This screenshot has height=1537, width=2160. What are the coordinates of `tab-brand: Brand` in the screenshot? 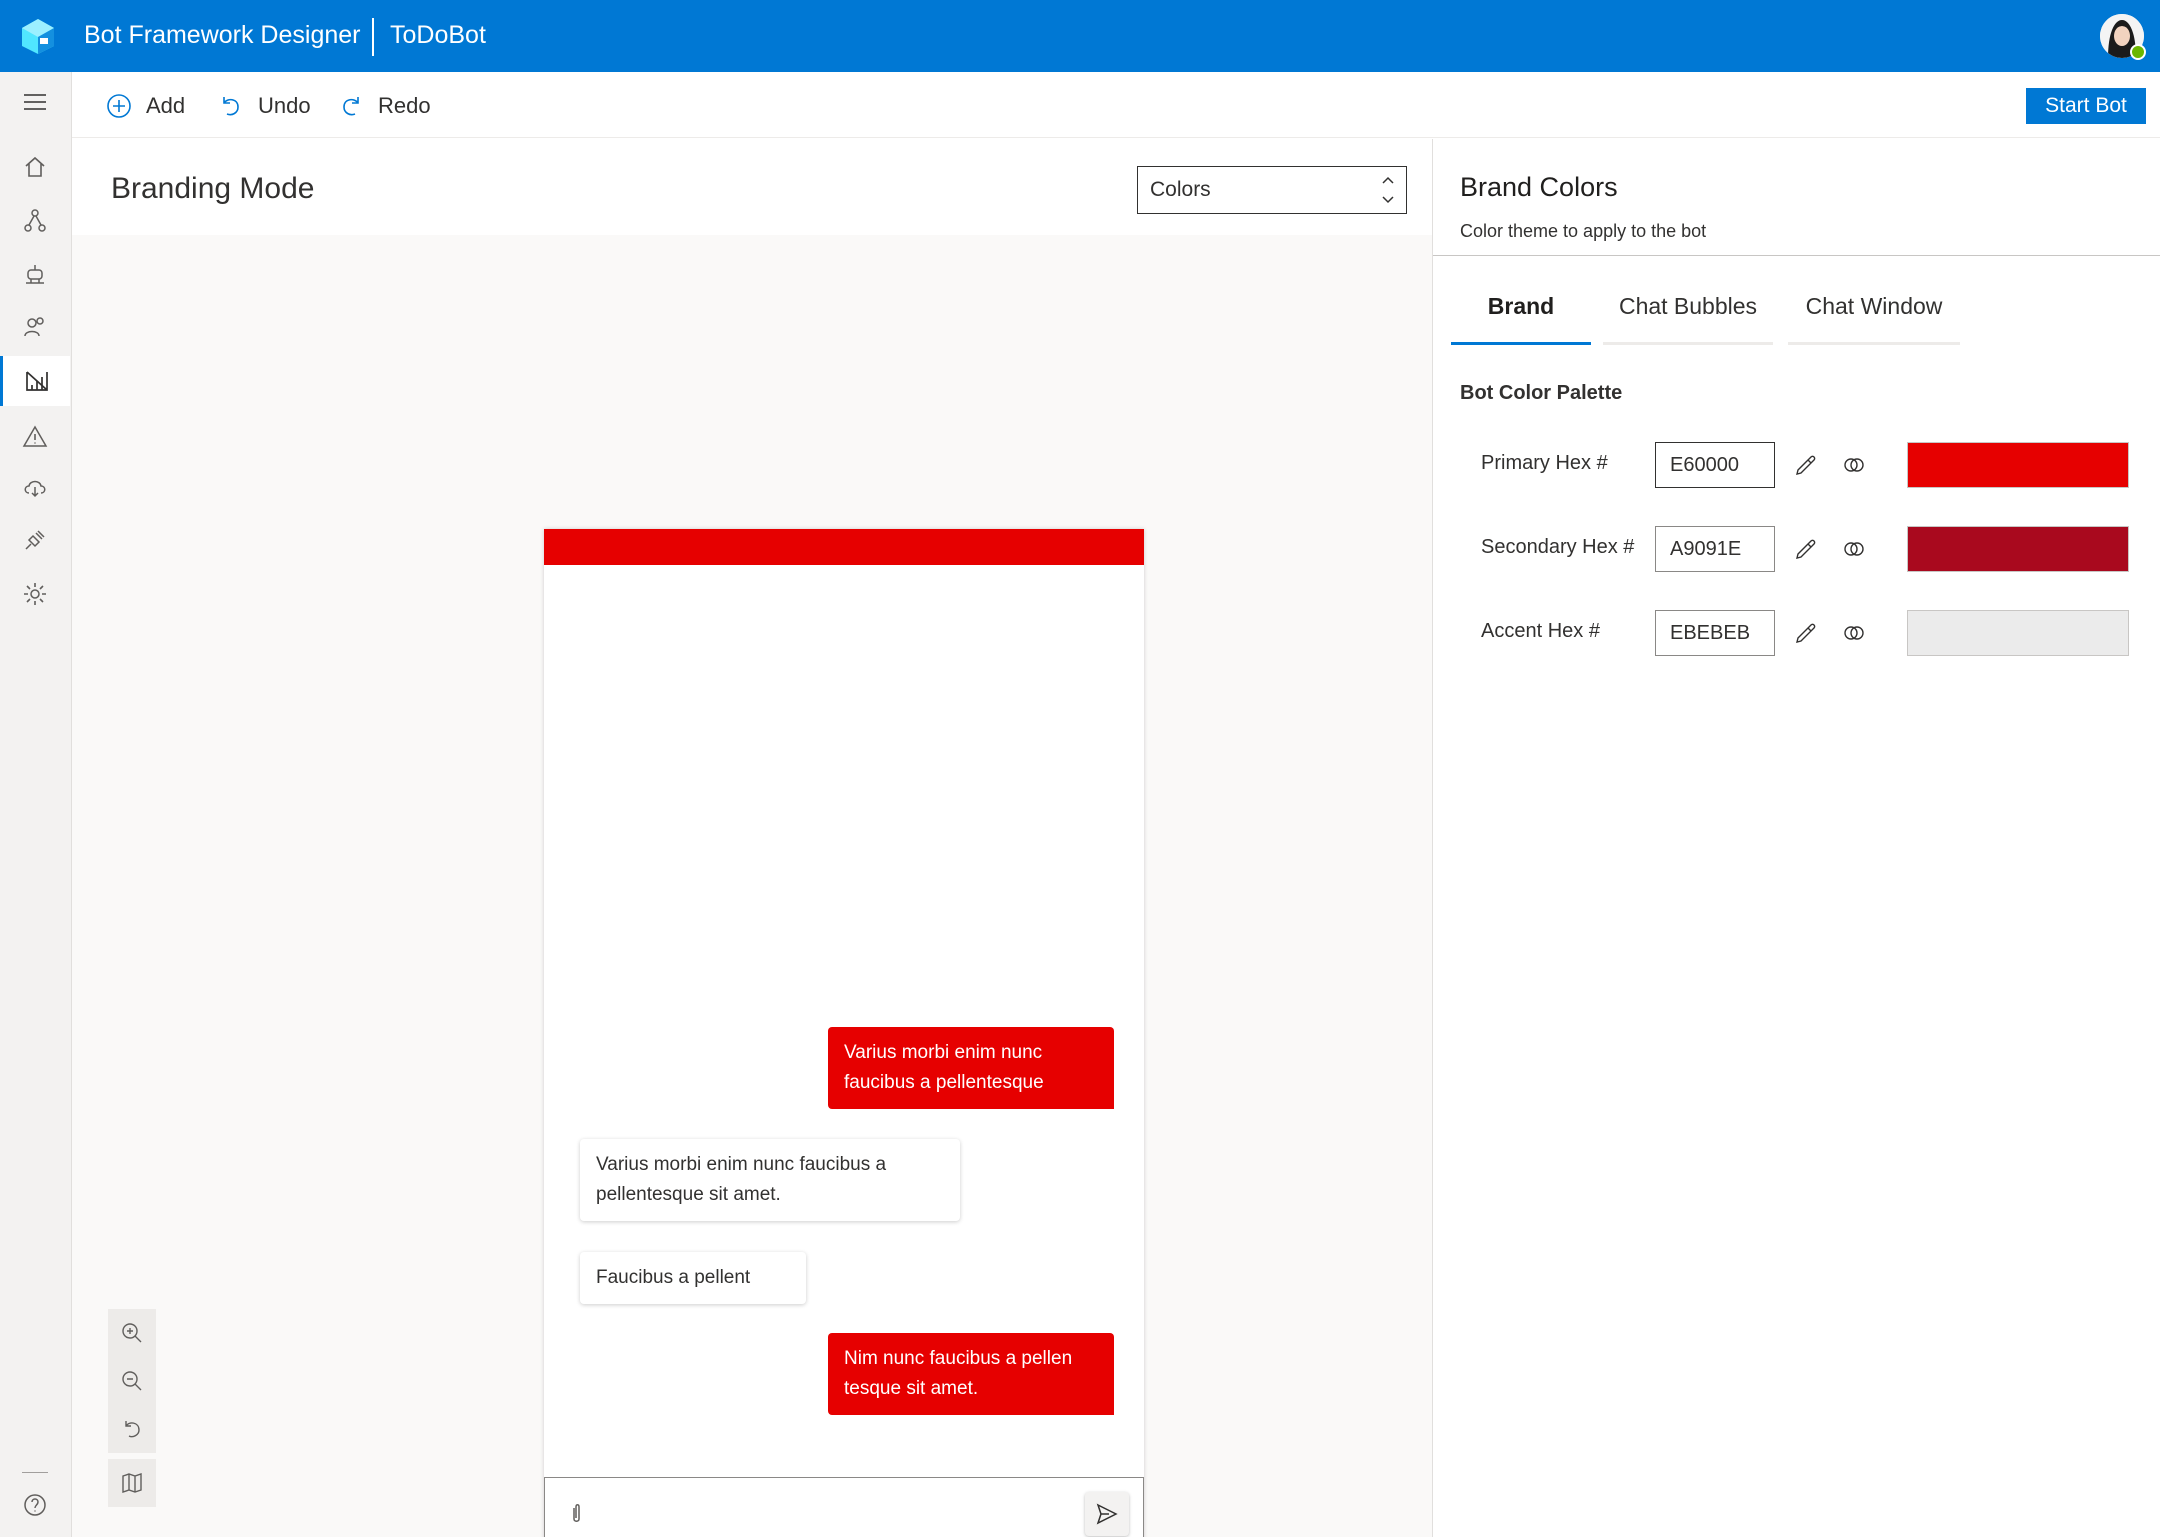 It's located at (1521, 319).